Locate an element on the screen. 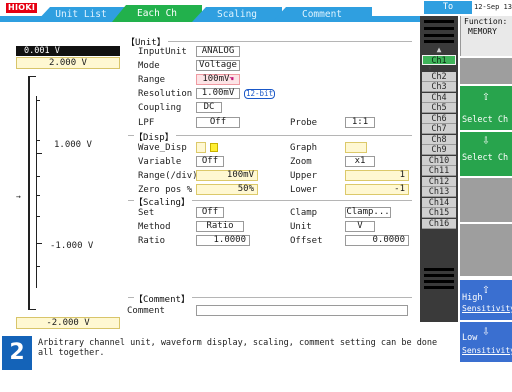  upper-field: 1 is located at coordinates (377, 175).